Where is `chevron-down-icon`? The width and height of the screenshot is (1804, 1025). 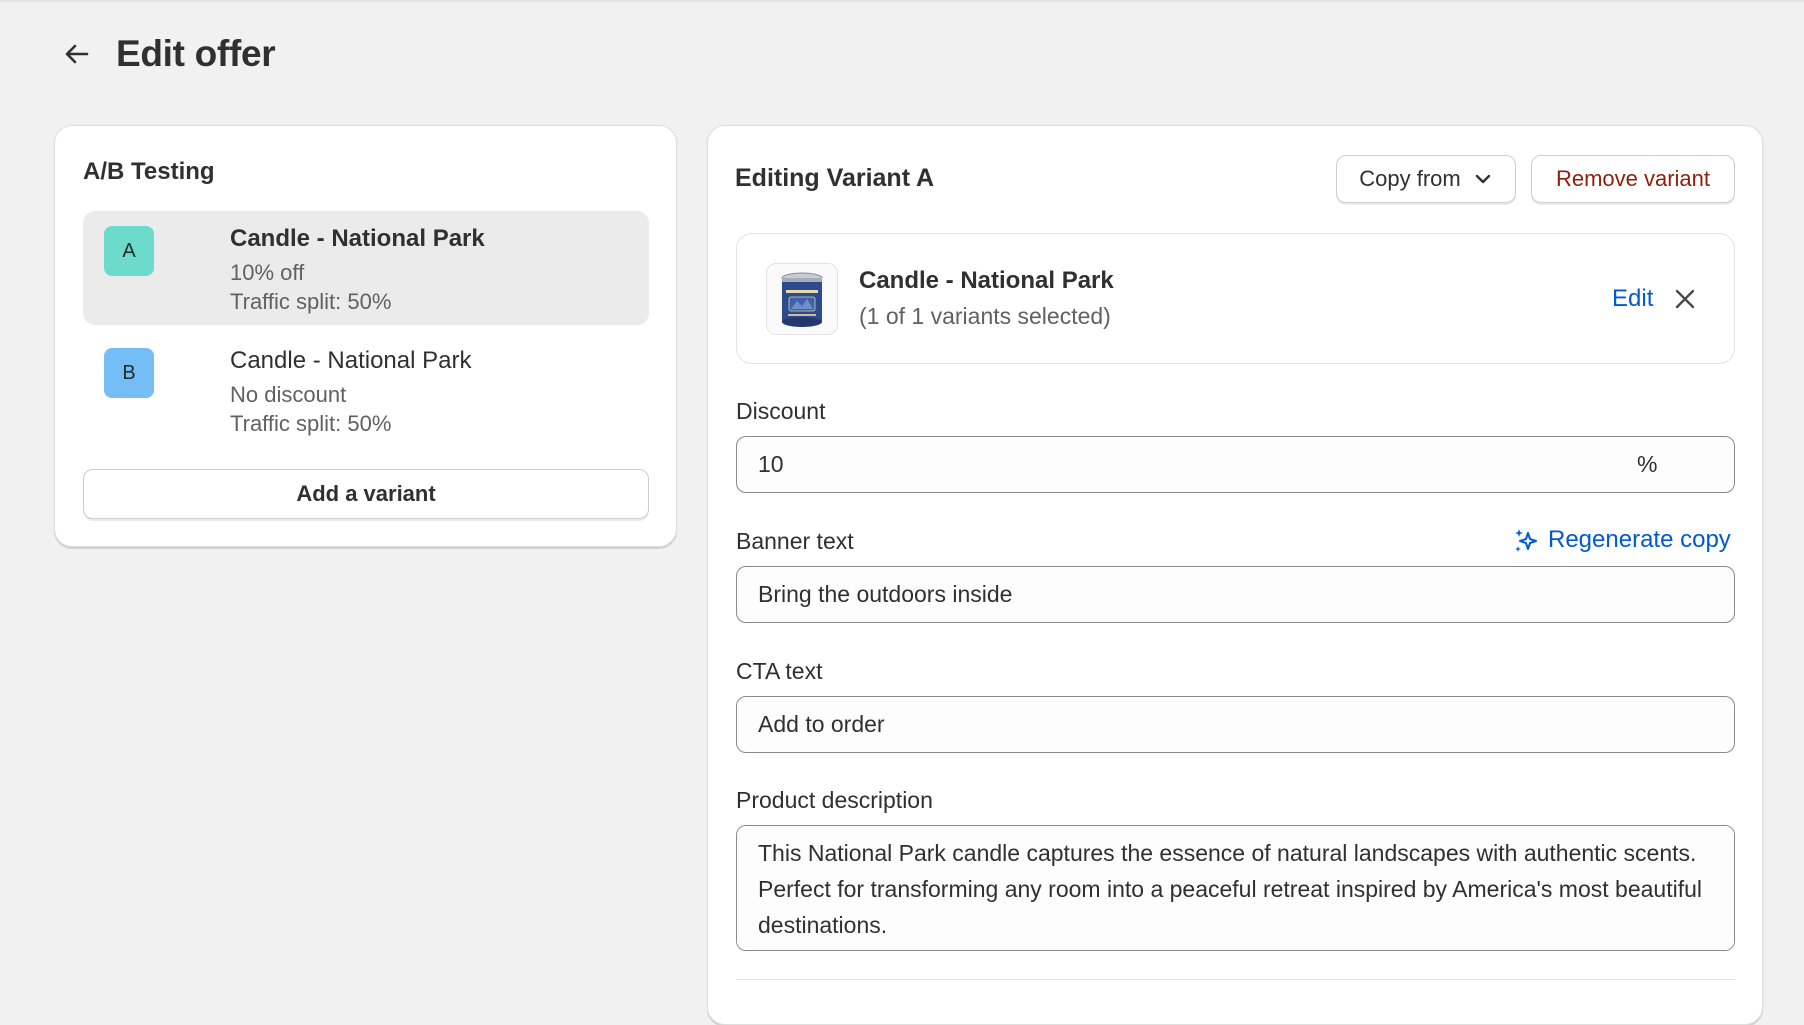
chevron-down-icon is located at coordinates (1482, 179).